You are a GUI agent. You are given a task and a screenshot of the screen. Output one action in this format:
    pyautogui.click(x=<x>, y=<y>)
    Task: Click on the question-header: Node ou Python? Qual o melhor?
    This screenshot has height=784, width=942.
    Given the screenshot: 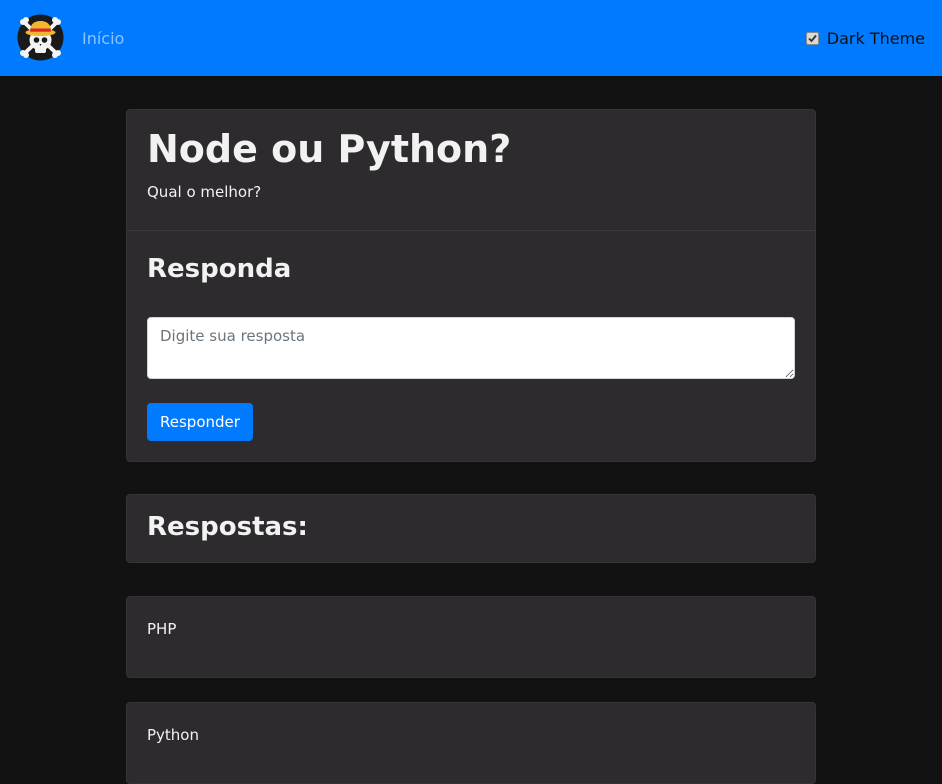 What is the action you would take?
    pyautogui.click(x=471, y=170)
    